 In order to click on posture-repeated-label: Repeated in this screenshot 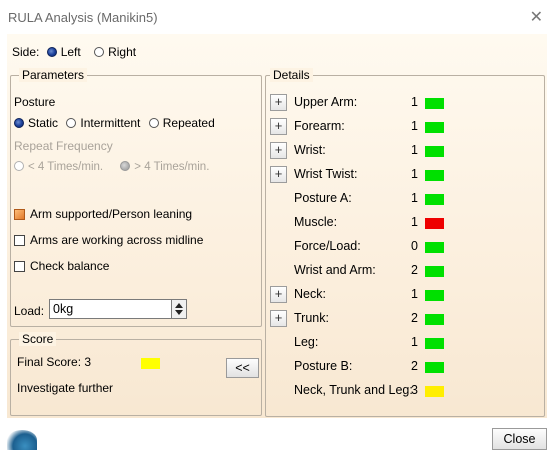, I will do `click(188, 123)`.